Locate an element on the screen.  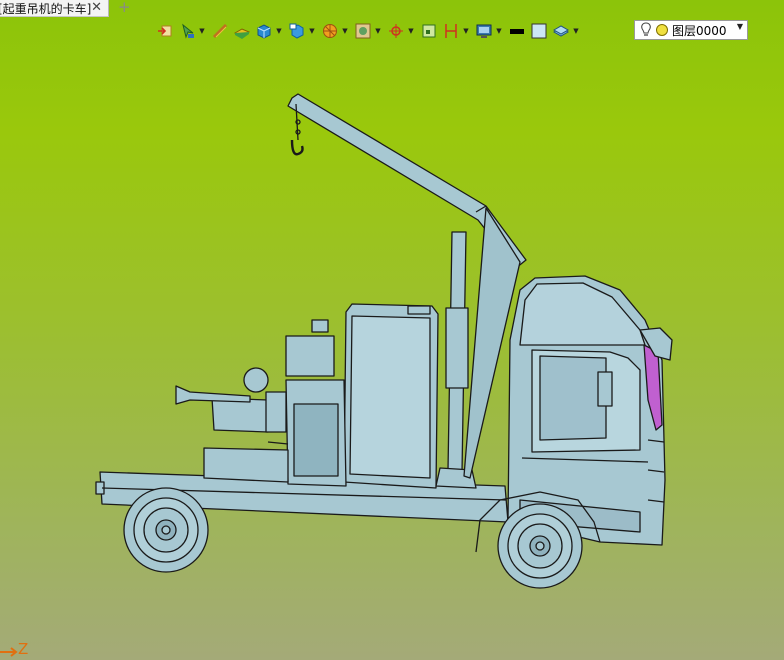
render-style-icon is located at coordinates (330, 31).